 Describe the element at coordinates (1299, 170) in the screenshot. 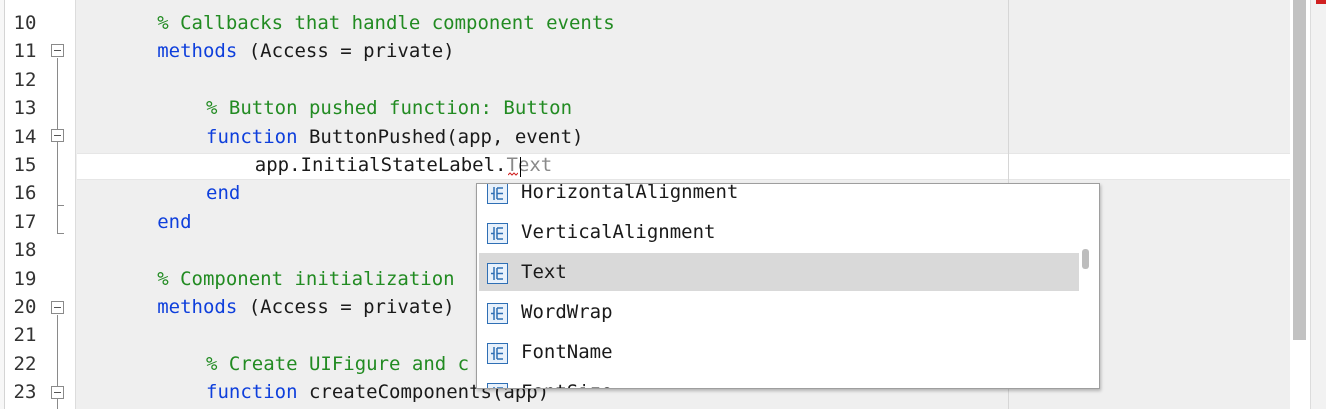

I see `vertical-scrollbar-thumb` at that location.